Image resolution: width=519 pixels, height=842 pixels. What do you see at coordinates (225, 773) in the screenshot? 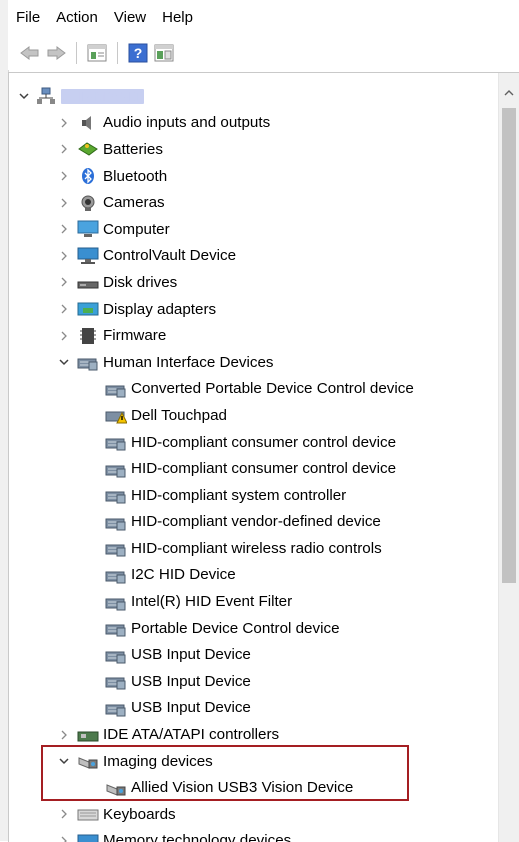
I see `highlight-annotation-box` at bounding box center [225, 773].